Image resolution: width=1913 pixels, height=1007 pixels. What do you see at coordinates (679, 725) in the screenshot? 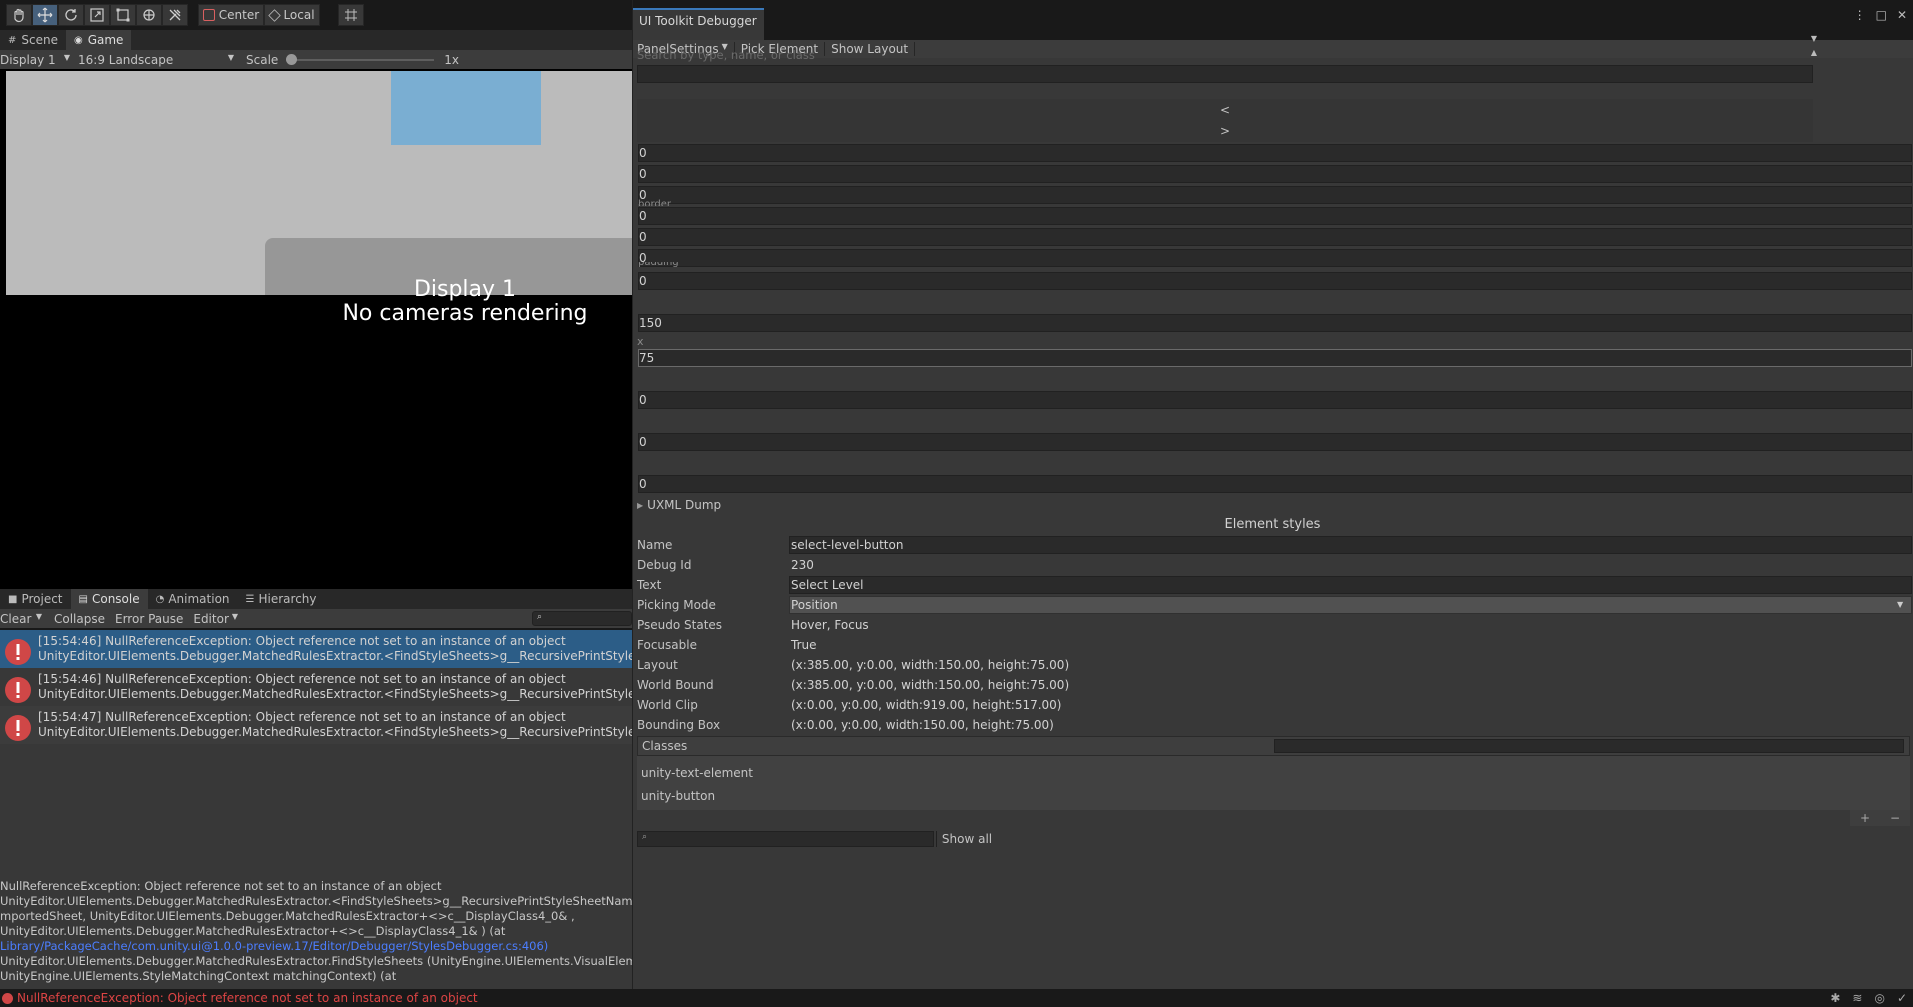
I see `prop-label: Bounding Box` at bounding box center [679, 725].